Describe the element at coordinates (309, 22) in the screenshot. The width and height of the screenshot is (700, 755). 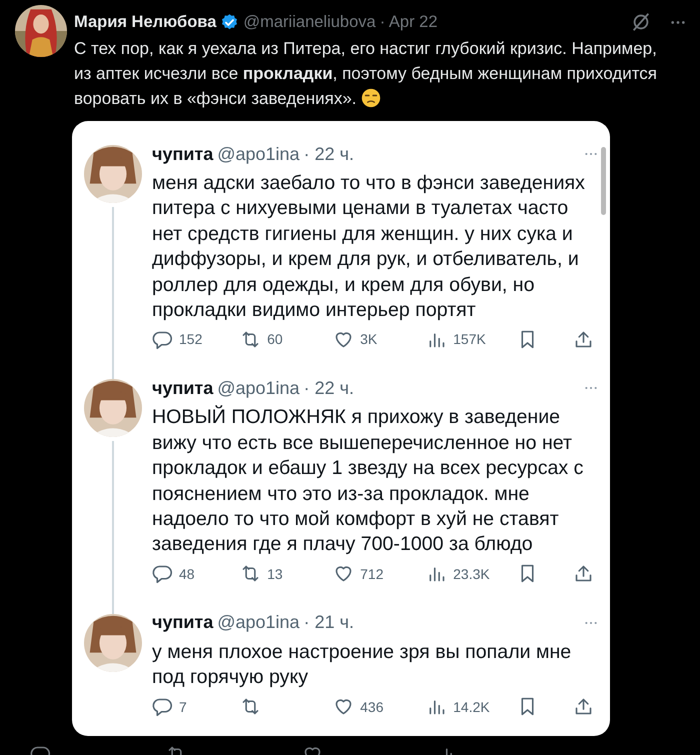
I see `author-handle: @mariianeliubova` at that location.